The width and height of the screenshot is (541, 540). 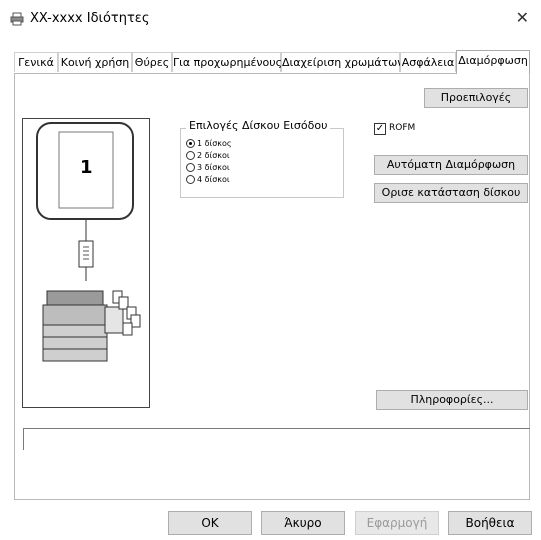 I want to click on radio-4-trays: 4 δίσκοι, so click(x=208, y=179).